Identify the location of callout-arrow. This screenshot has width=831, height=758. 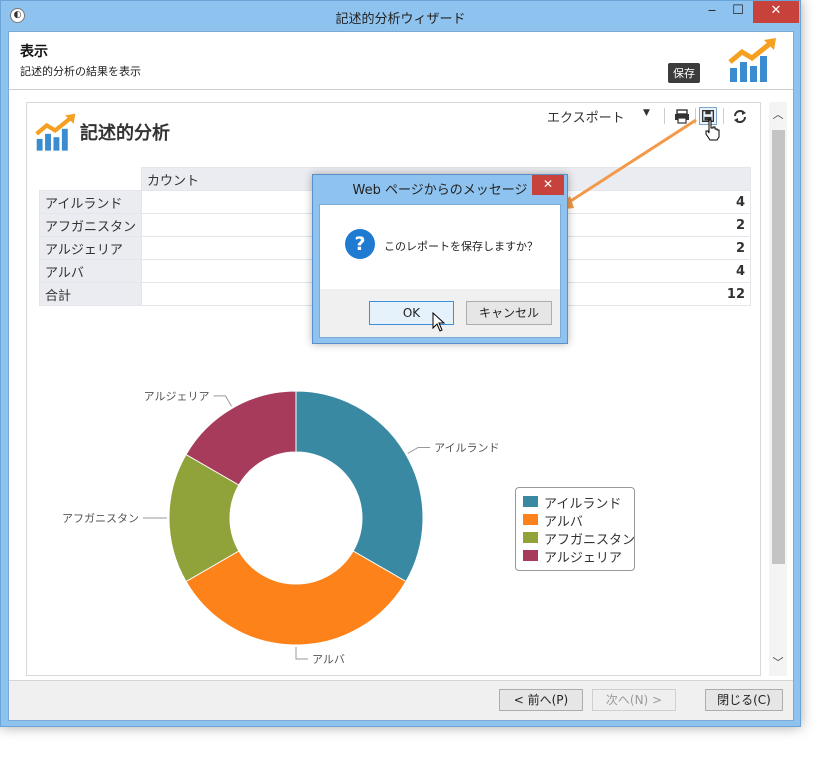
(626, 164).